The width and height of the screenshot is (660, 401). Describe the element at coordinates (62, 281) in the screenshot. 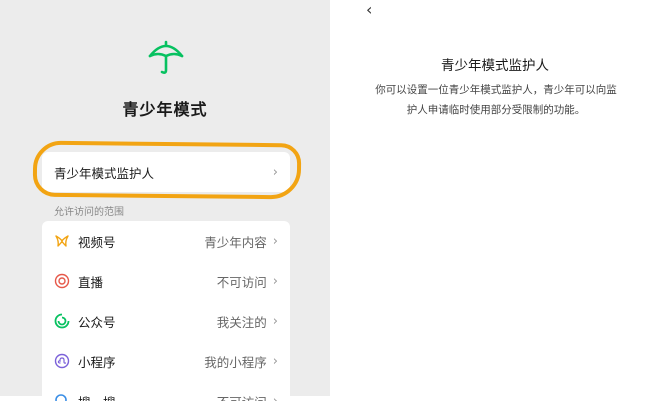

I see `live-icon` at that location.